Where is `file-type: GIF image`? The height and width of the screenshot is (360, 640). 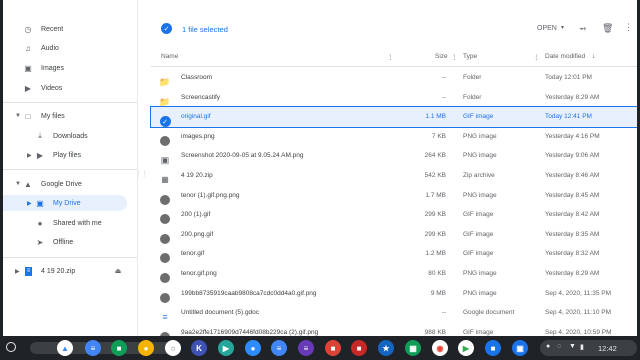
file-type: GIF image is located at coordinates (478, 332).